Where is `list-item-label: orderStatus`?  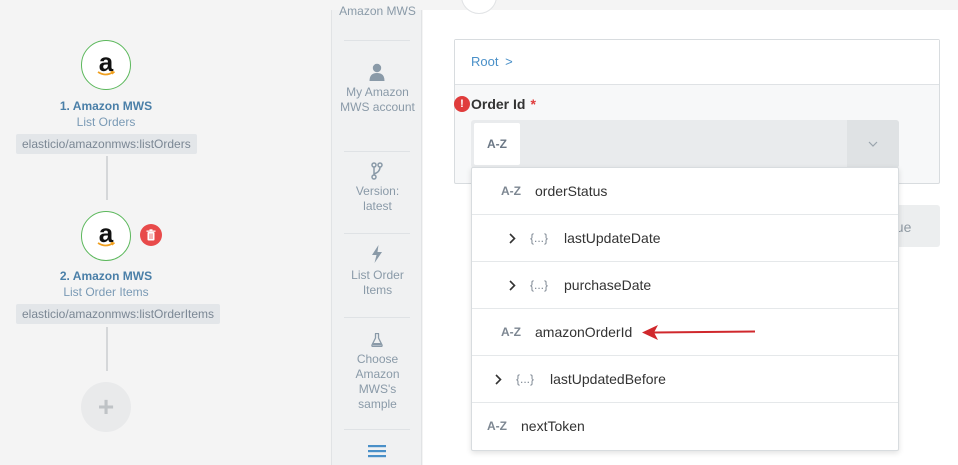 list-item-label: orderStatus is located at coordinates (571, 191).